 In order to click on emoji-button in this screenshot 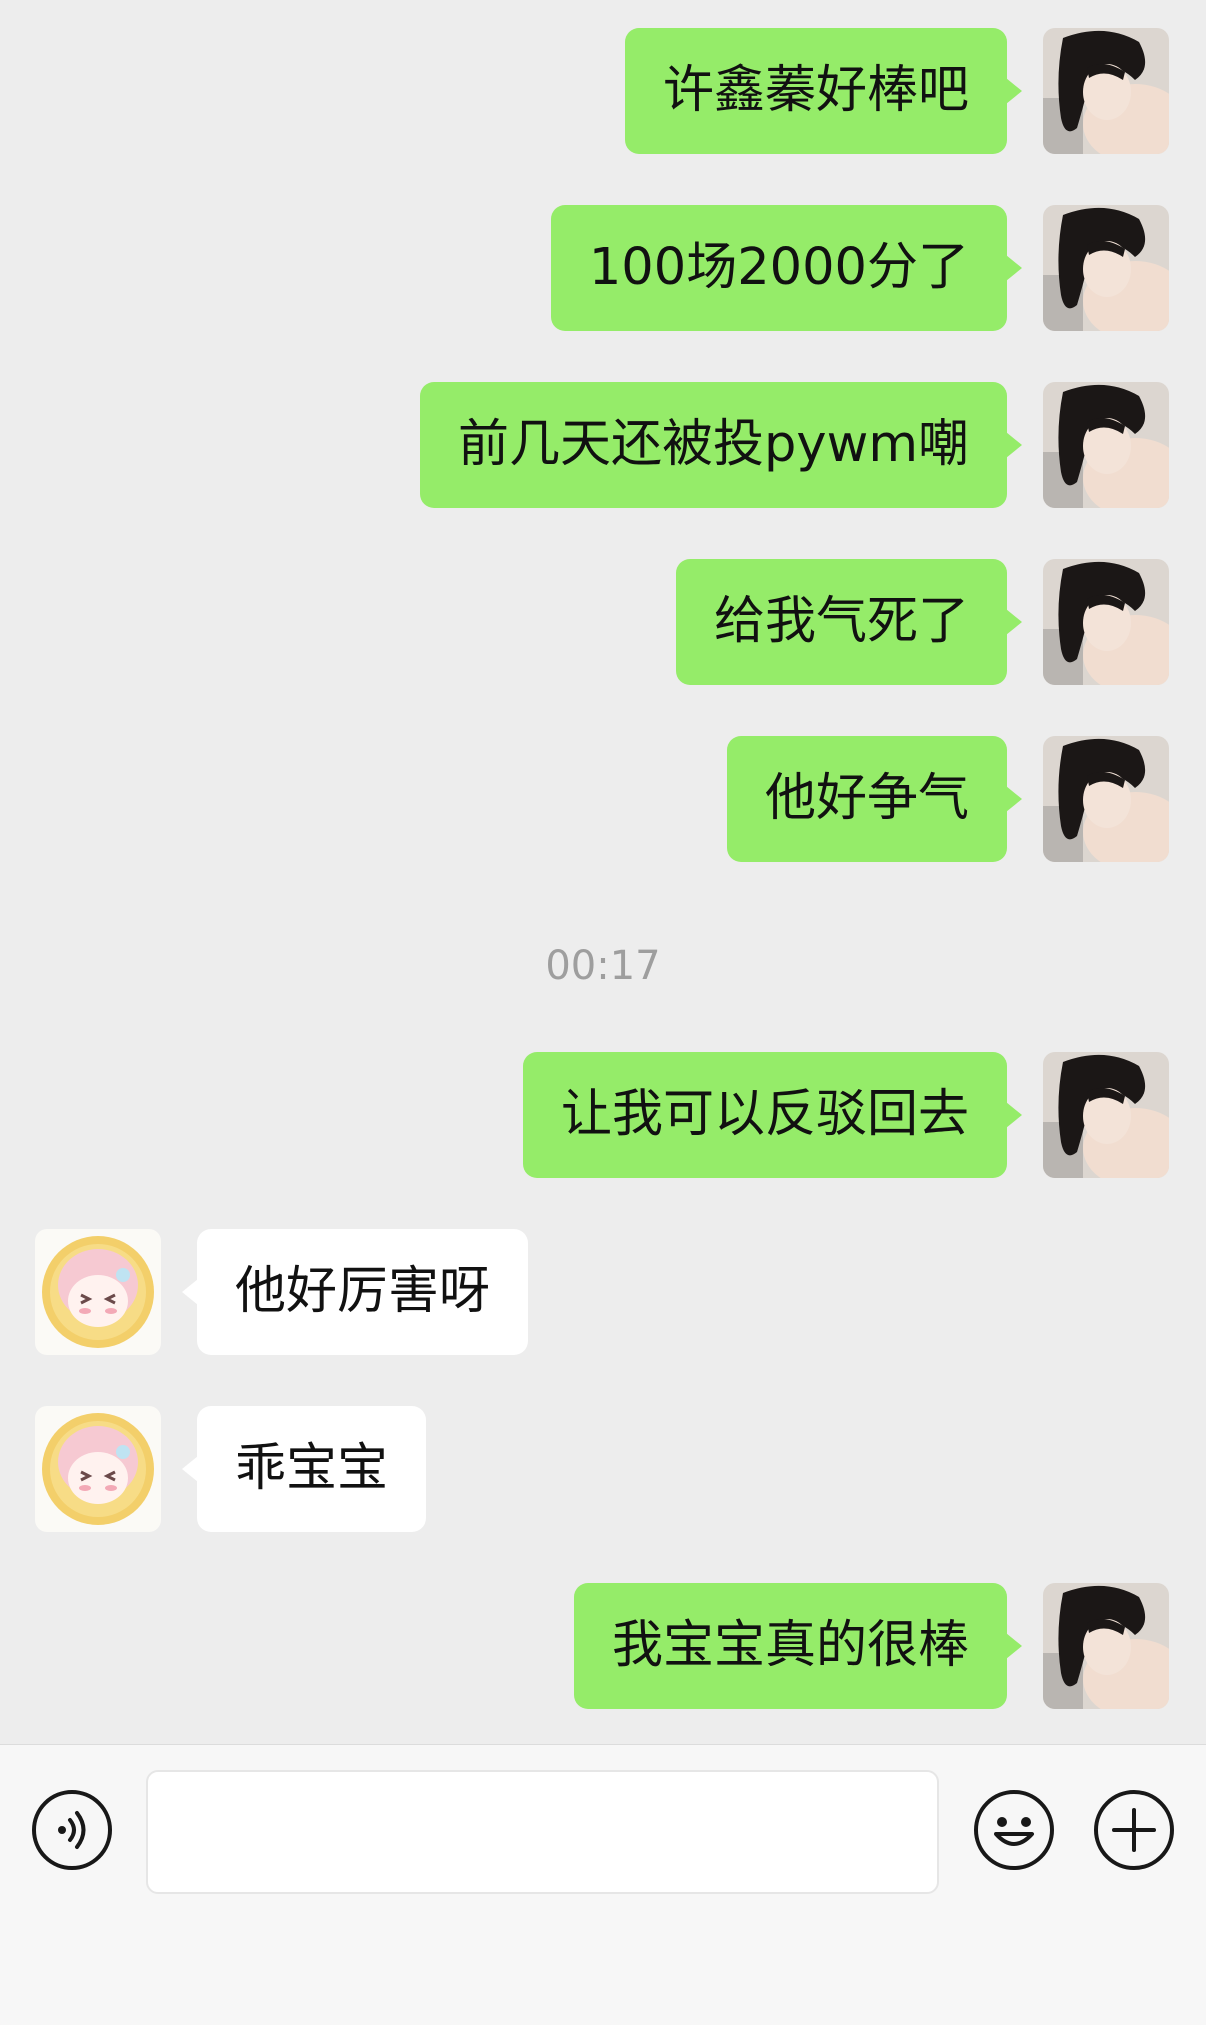, I will do `click(1014, 1830)`.